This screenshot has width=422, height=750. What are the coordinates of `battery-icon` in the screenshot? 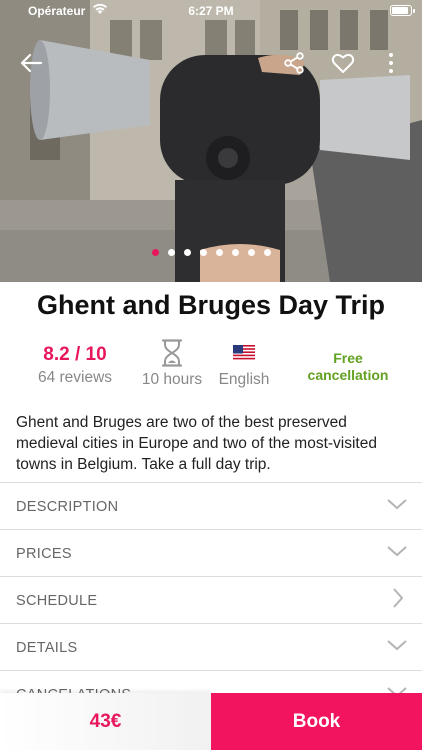 It's located at (402, 10).